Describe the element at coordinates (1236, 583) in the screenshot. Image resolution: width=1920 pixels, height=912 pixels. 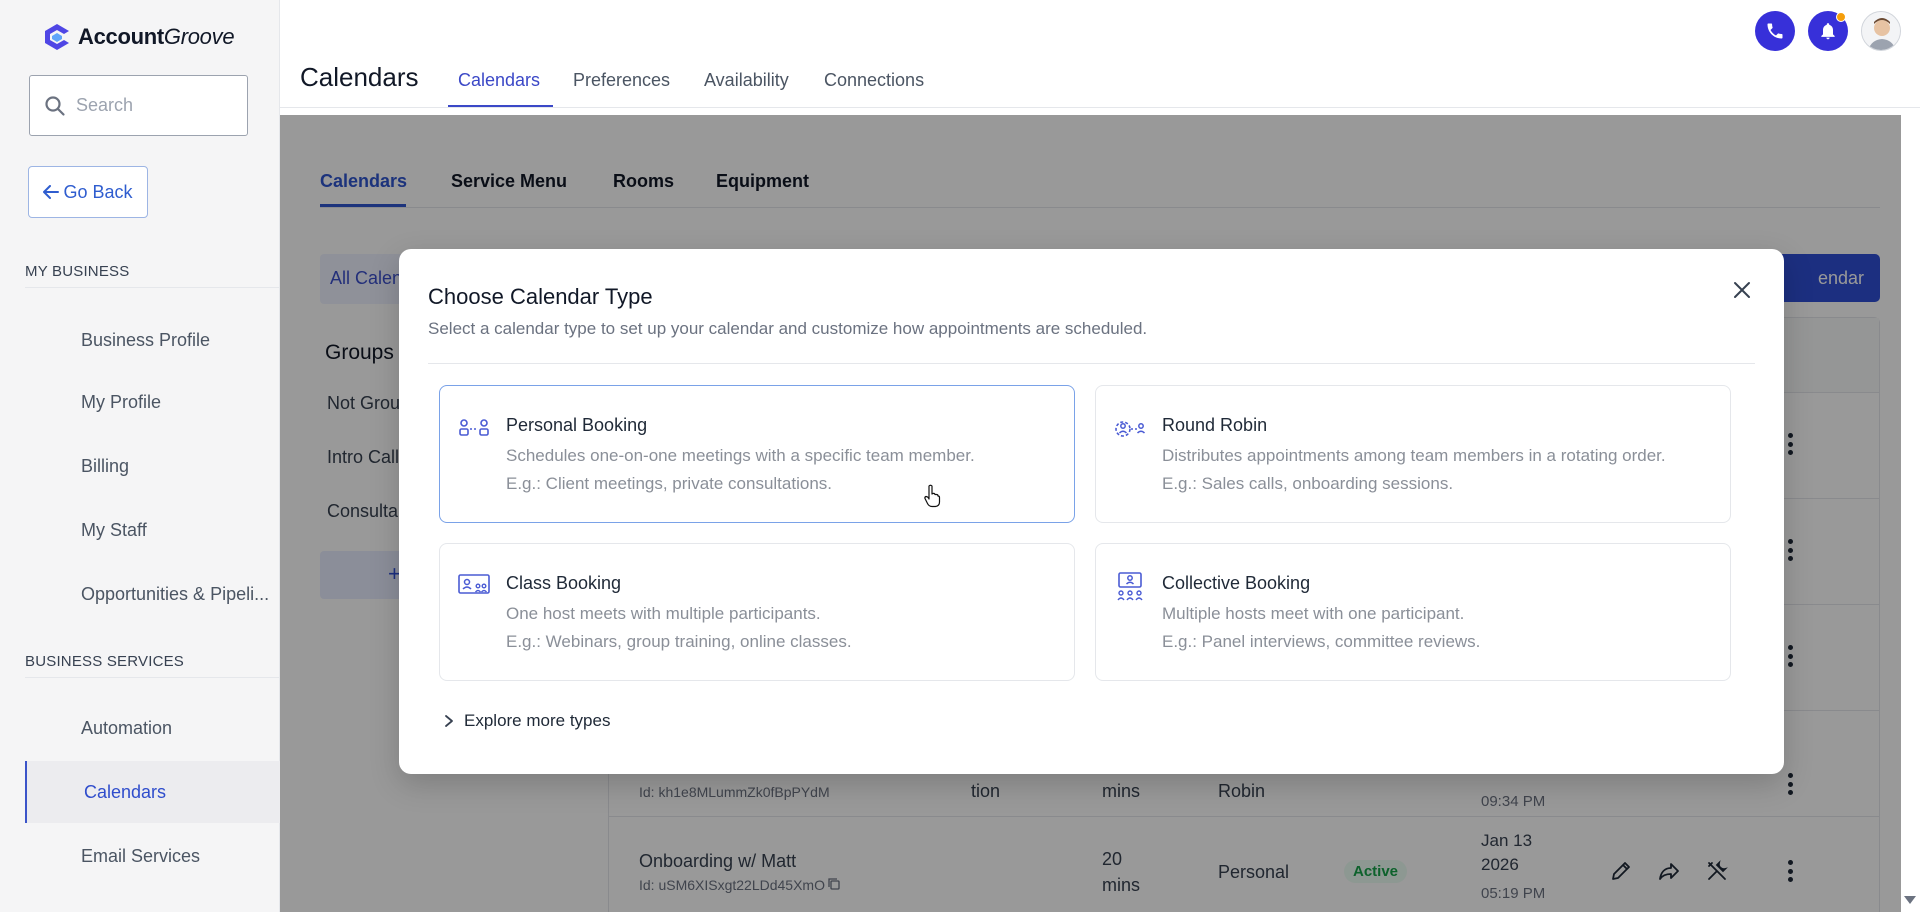
I see `type-title: Collective Booking` at that location.